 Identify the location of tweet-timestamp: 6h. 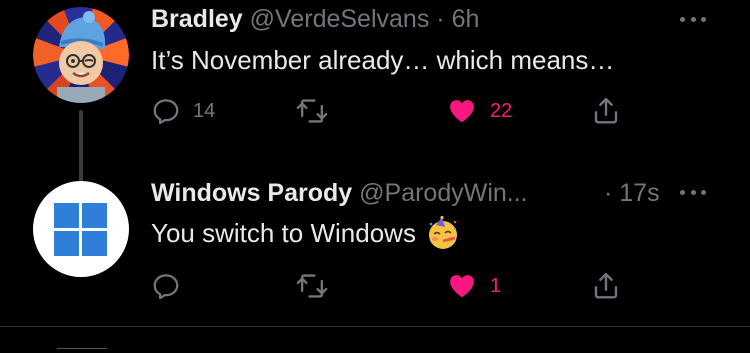
(466, 19).